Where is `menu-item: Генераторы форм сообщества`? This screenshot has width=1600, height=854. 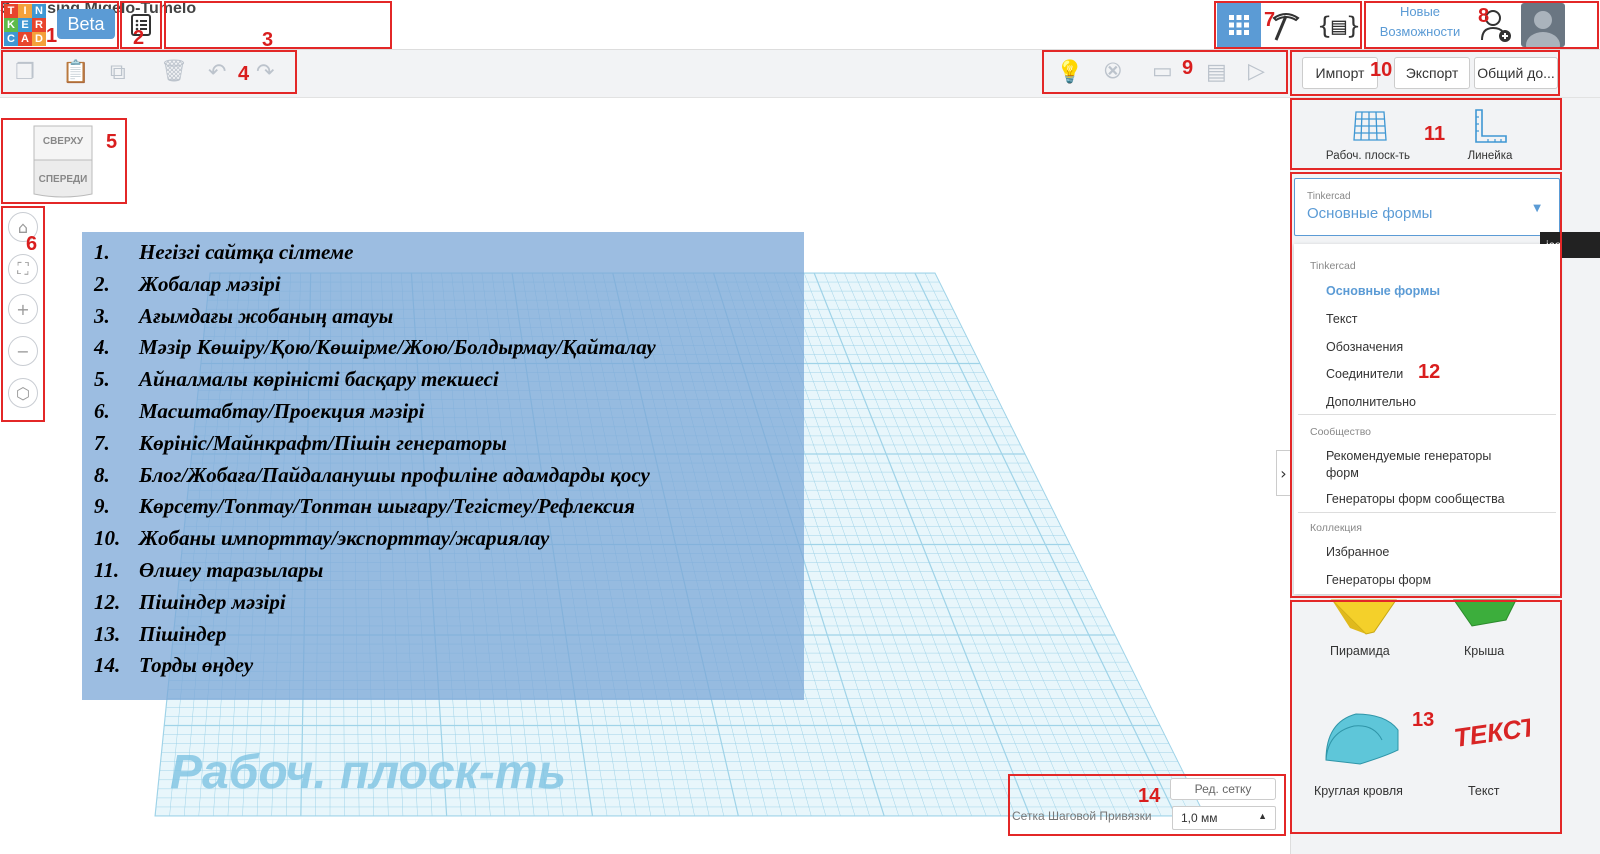 menu-item: Генераторы форм сообщества is located at coordinates (1415, 499).